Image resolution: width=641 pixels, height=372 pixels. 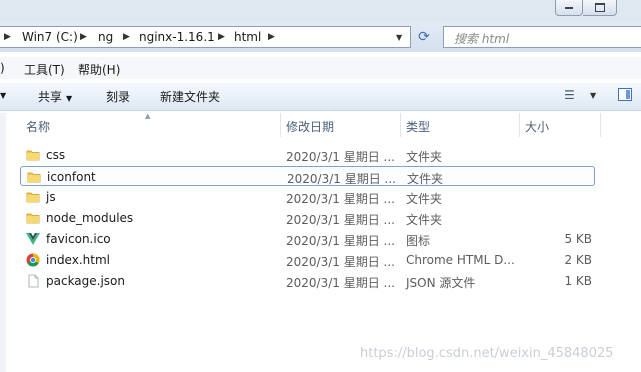 What do you see at coordinates (71, 177) in the screenshot?
I see `file-name: iconfont` at bounding box center [71, 177].